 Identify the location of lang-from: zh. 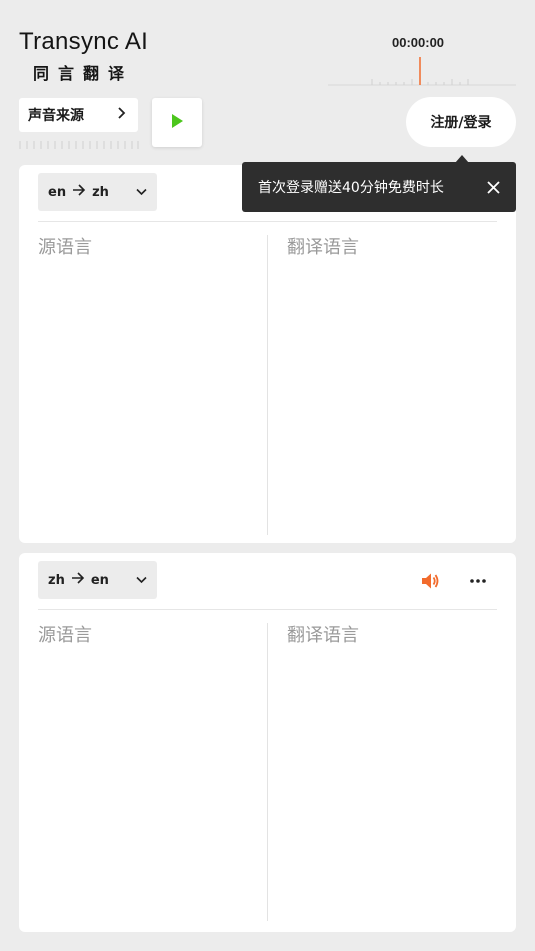
(56, 580).